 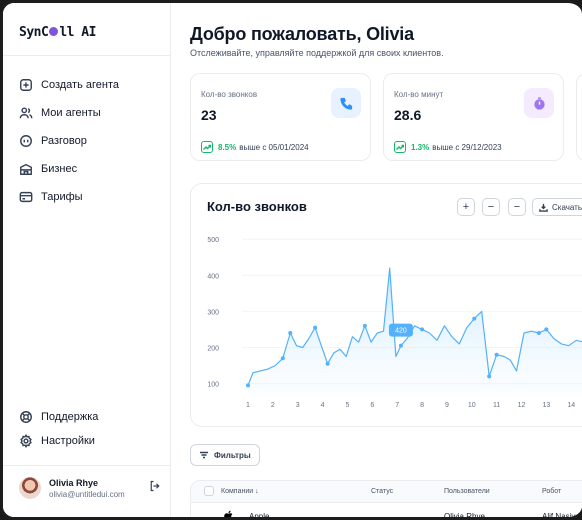 I want to click on stopwatch-icon-badge, so click(x=539, y=103).